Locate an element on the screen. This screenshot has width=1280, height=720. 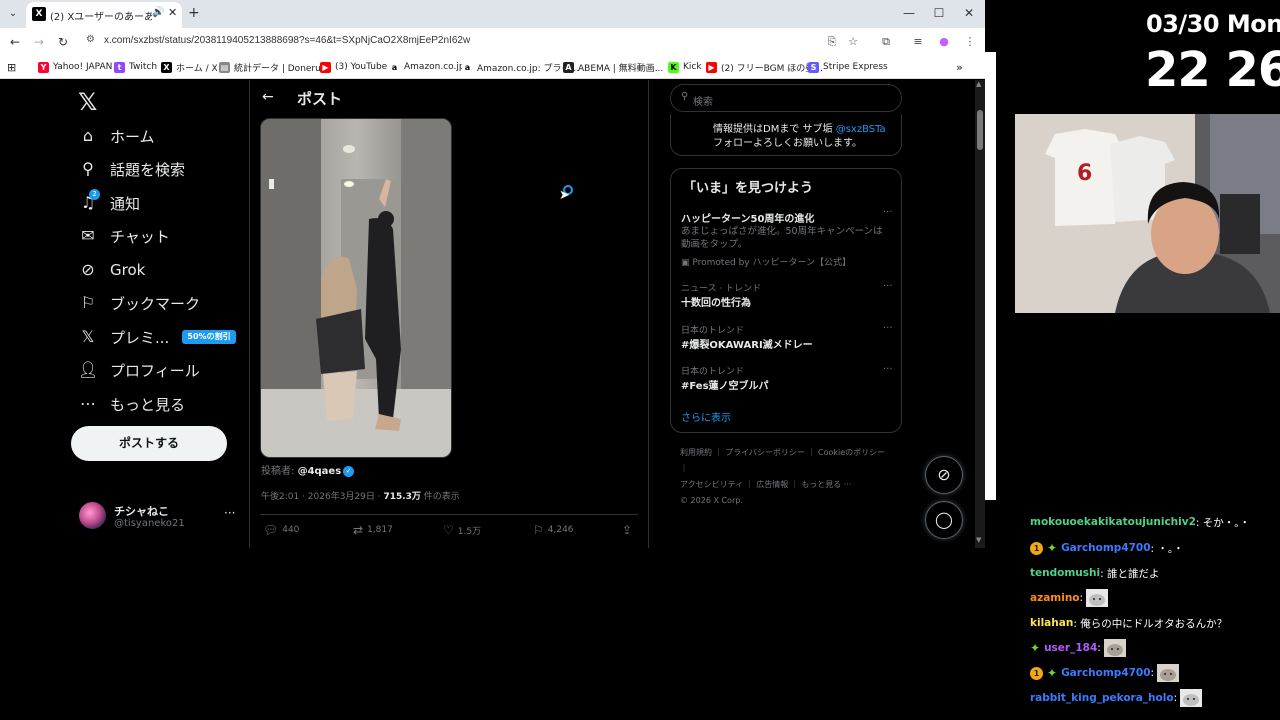
show-more-link: さらに表示 is located at coordinates (706, 416).